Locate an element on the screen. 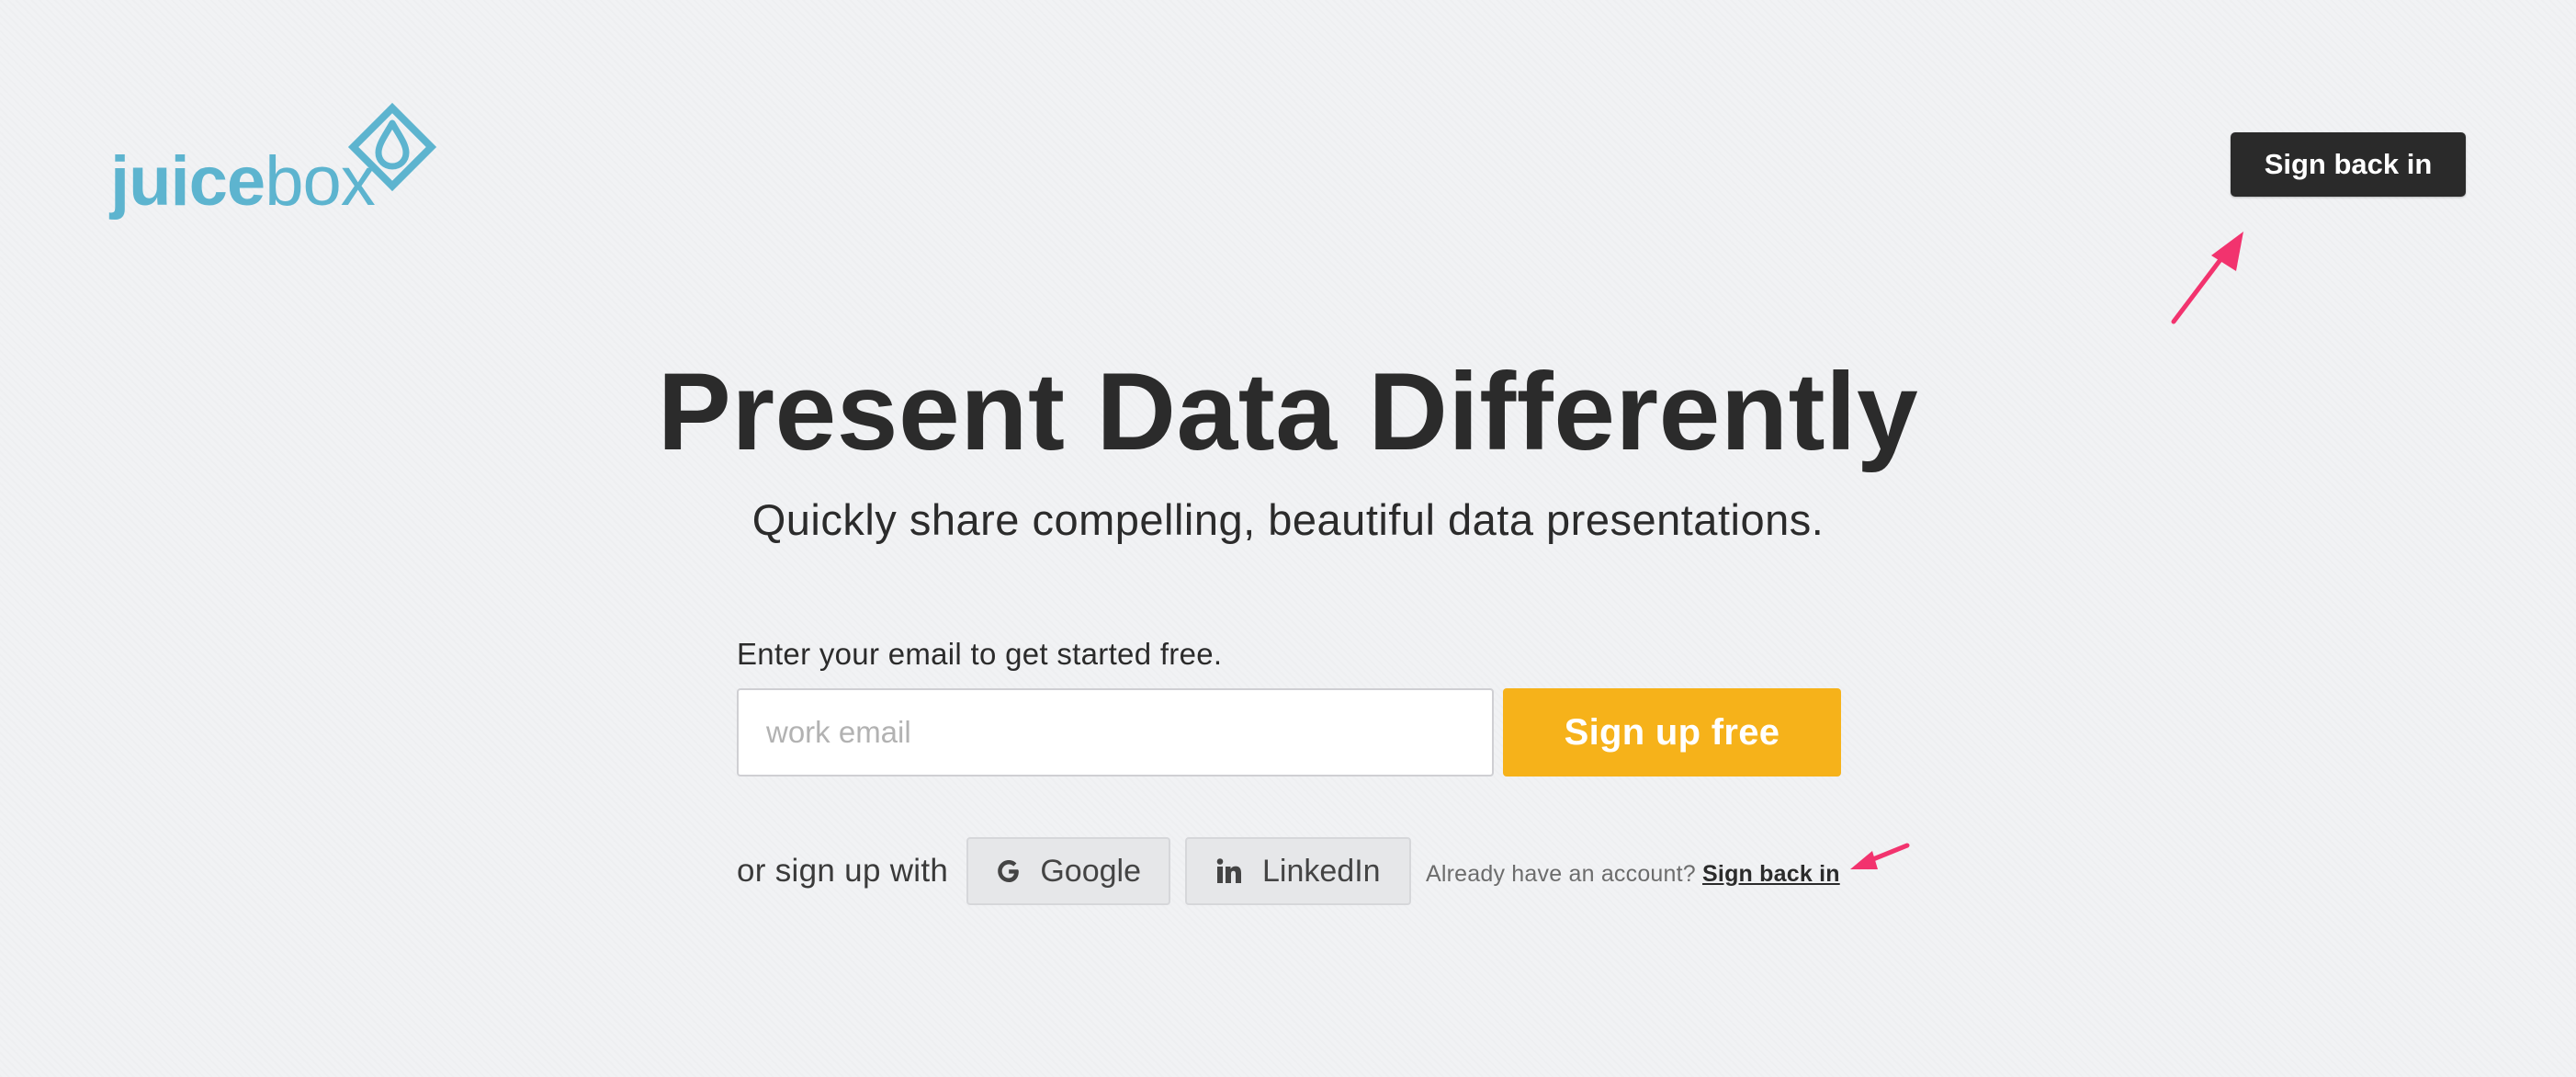 The height and width of the screenshot is (1077, 2576). header-sign-in-button: Sign back in is located at coordinates (2348, 164).